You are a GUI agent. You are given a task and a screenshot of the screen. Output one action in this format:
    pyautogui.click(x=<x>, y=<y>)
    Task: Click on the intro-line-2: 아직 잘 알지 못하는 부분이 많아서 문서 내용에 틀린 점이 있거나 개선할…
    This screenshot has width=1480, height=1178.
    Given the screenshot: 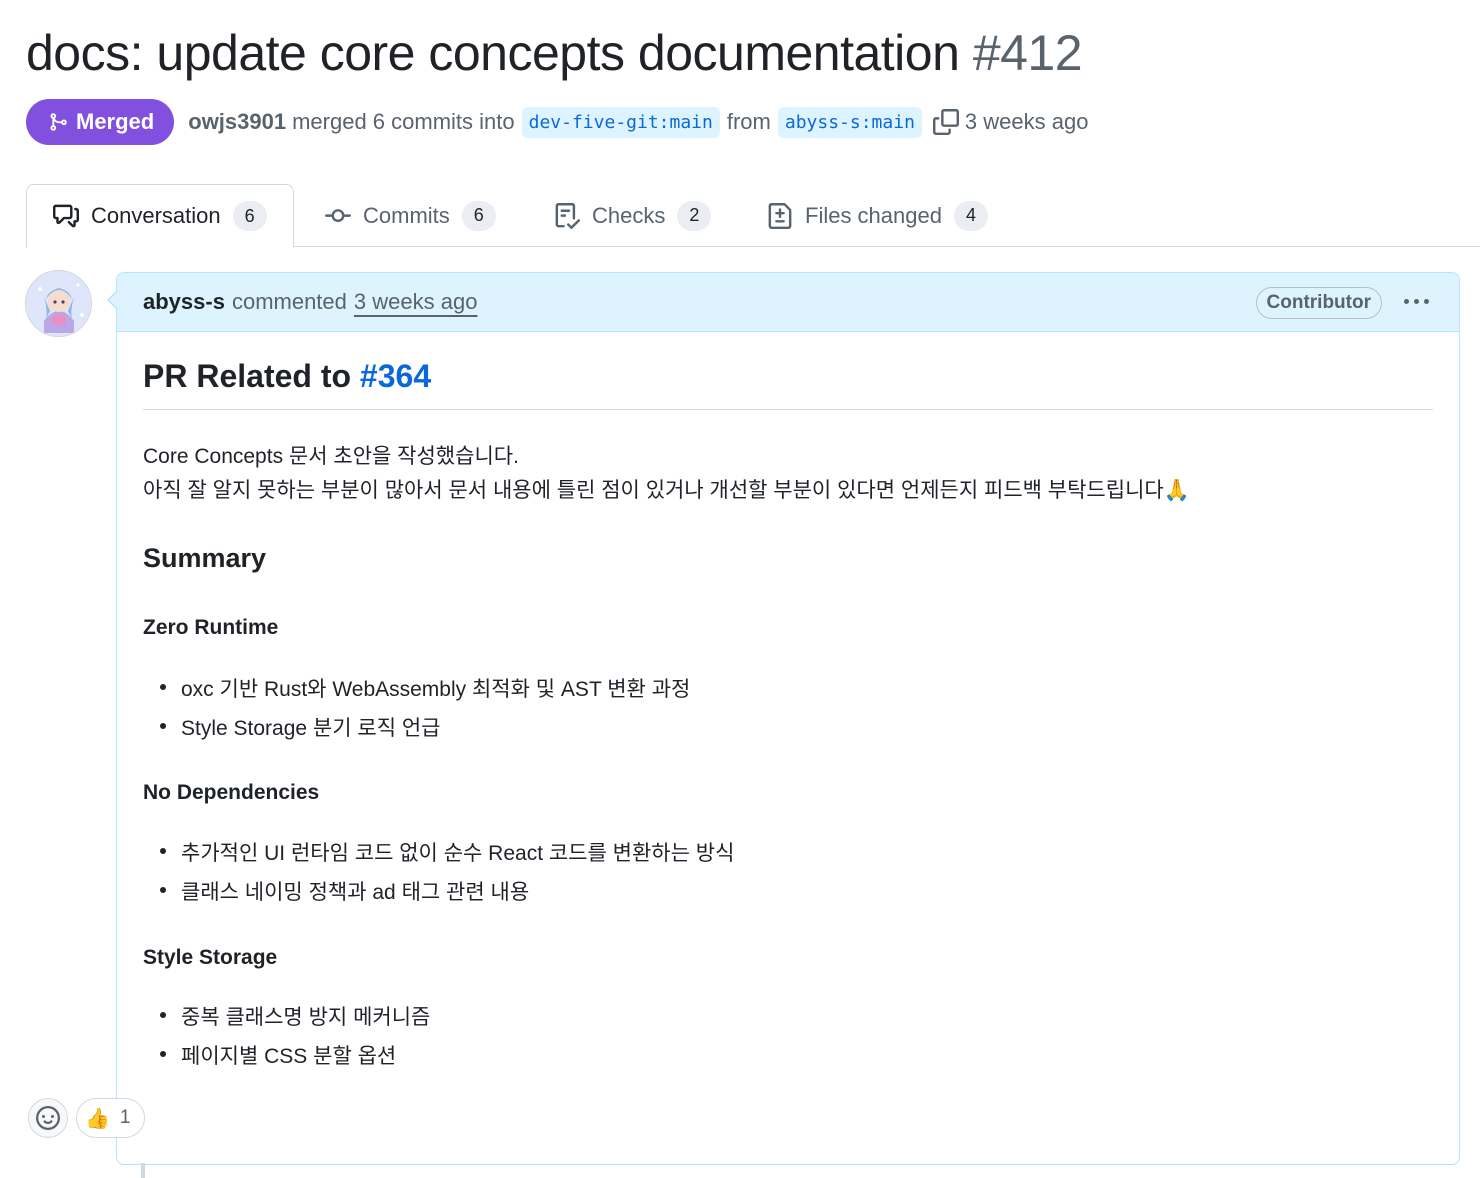 What is the action you would take?
    pyautogui.click(x=666, y=490)
    